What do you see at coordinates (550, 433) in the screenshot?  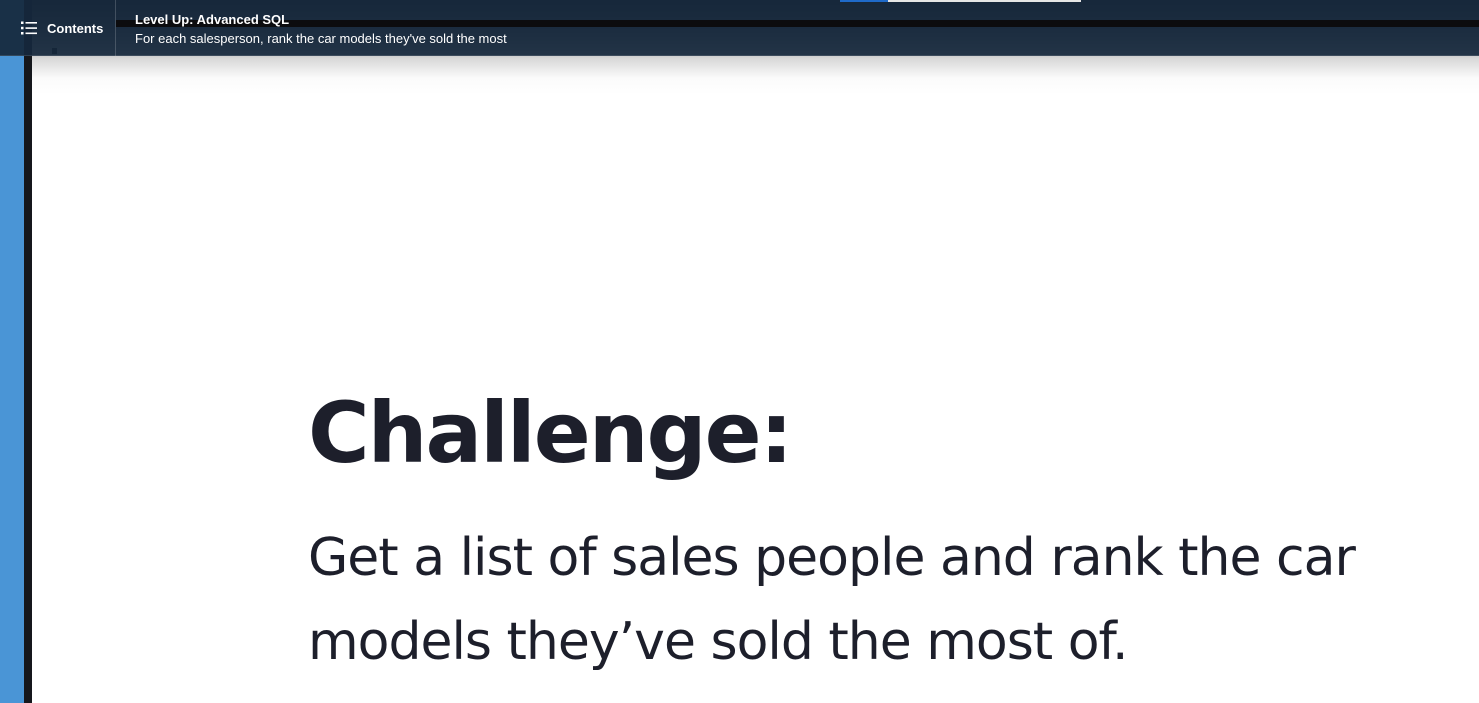 I see `slide-heading: Challenge:` at bounding box center [550, 433].